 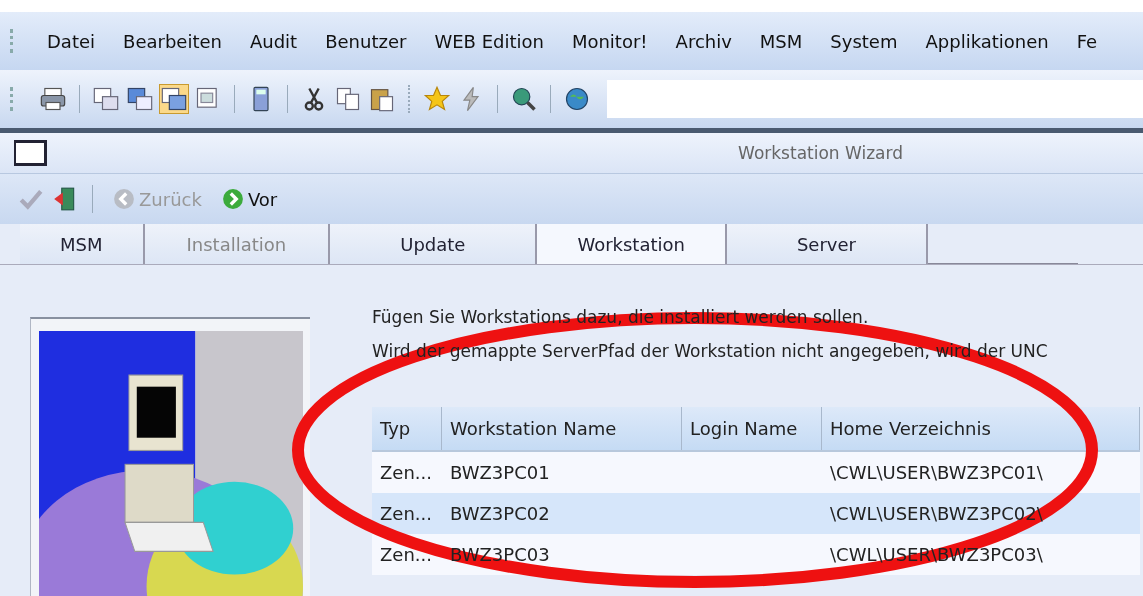 What do you see at coordinates (752, 428) in the screenshot?
I see `column-header: Login Name` at bounding box center [752, 428].